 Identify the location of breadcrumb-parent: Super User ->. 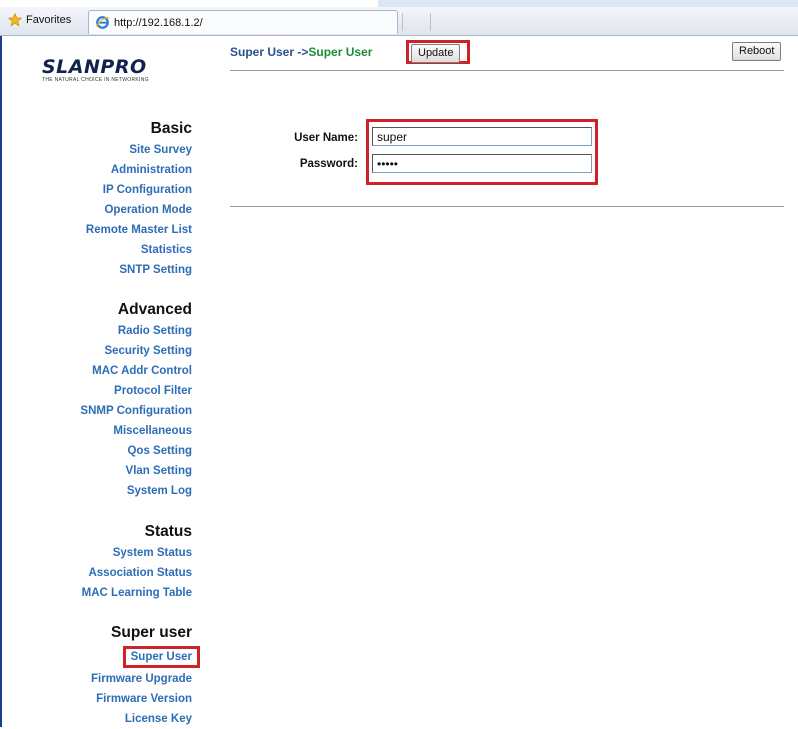
(269, 52).